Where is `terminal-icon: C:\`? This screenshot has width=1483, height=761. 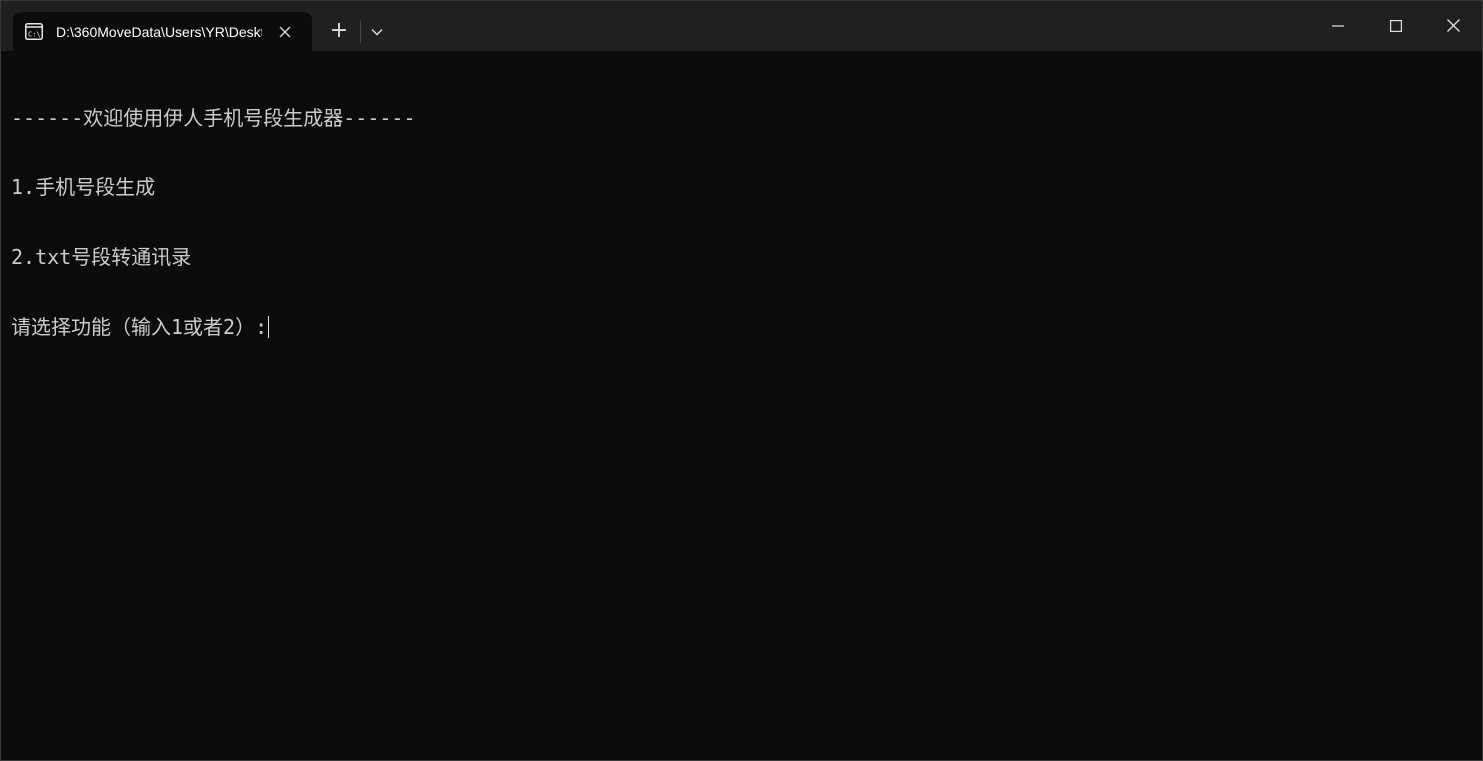
terminal-icon: C:\ is located at coordinates (34, 31).